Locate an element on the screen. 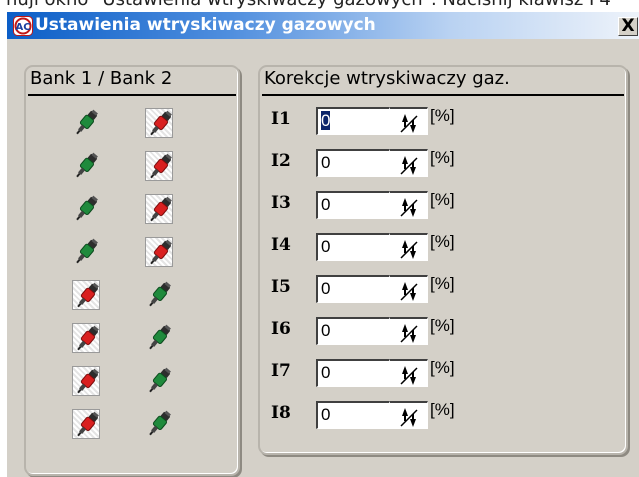 This screenshot has height=477, width=639. window-title: Ustawienia wtryskiwaczy gazowych is located at coordinates (205, 25).